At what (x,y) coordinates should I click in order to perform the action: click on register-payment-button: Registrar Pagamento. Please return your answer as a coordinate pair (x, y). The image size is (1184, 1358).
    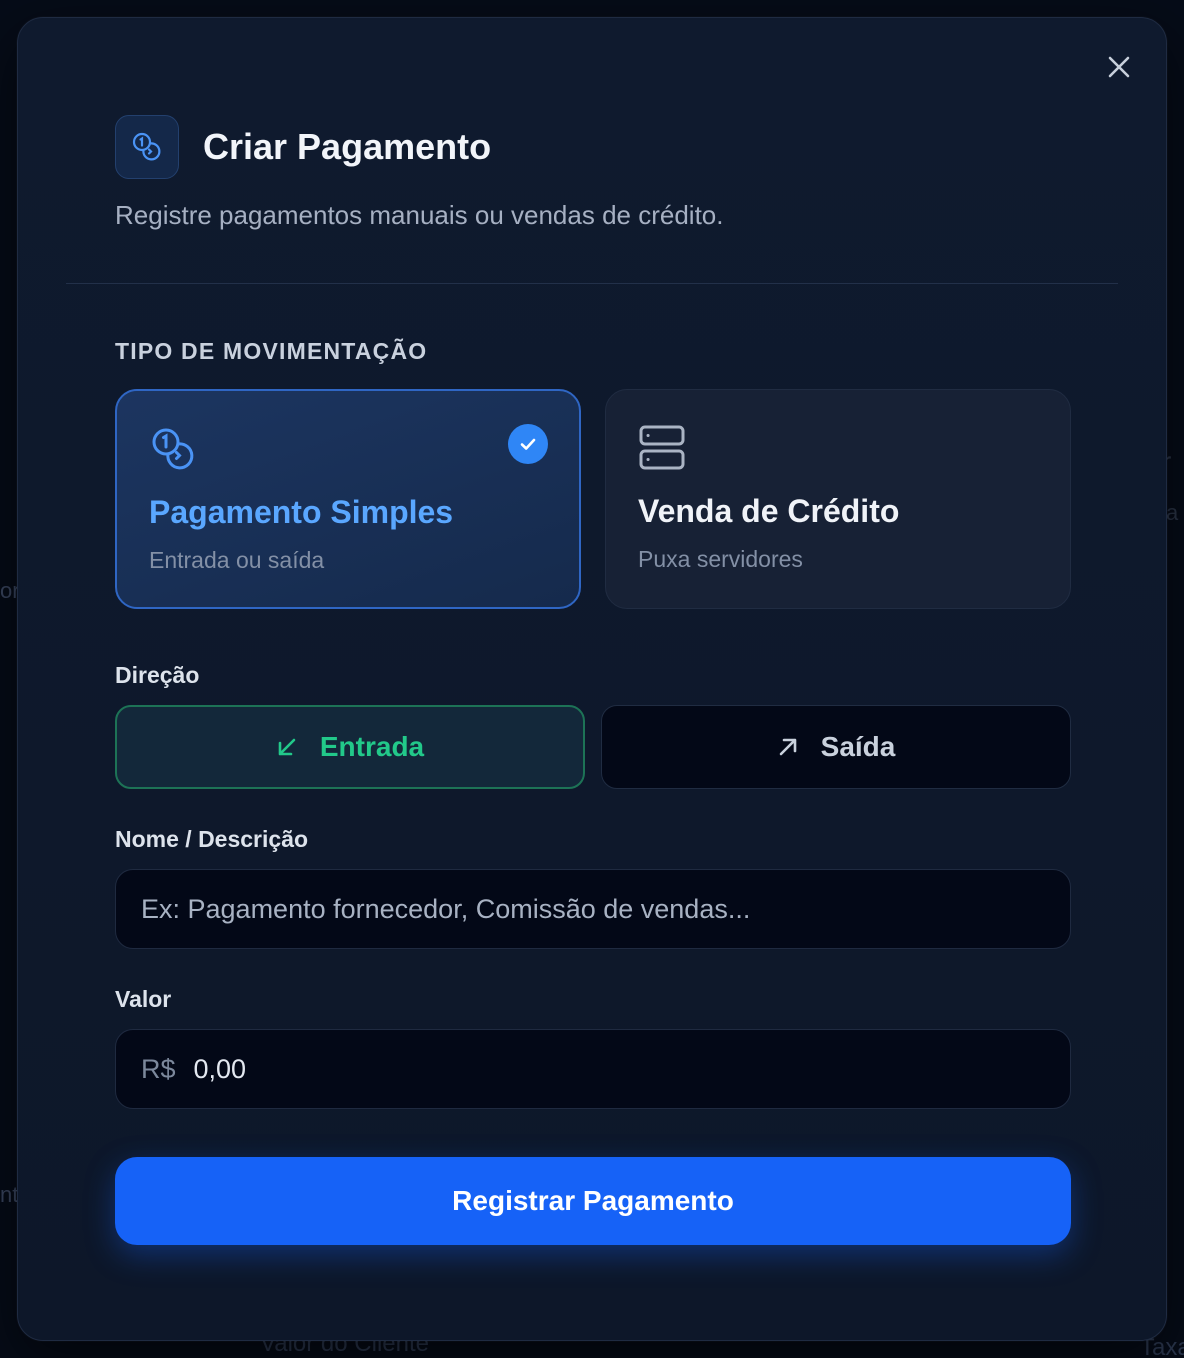
    Looking at the image, I should click on (593, 1201).